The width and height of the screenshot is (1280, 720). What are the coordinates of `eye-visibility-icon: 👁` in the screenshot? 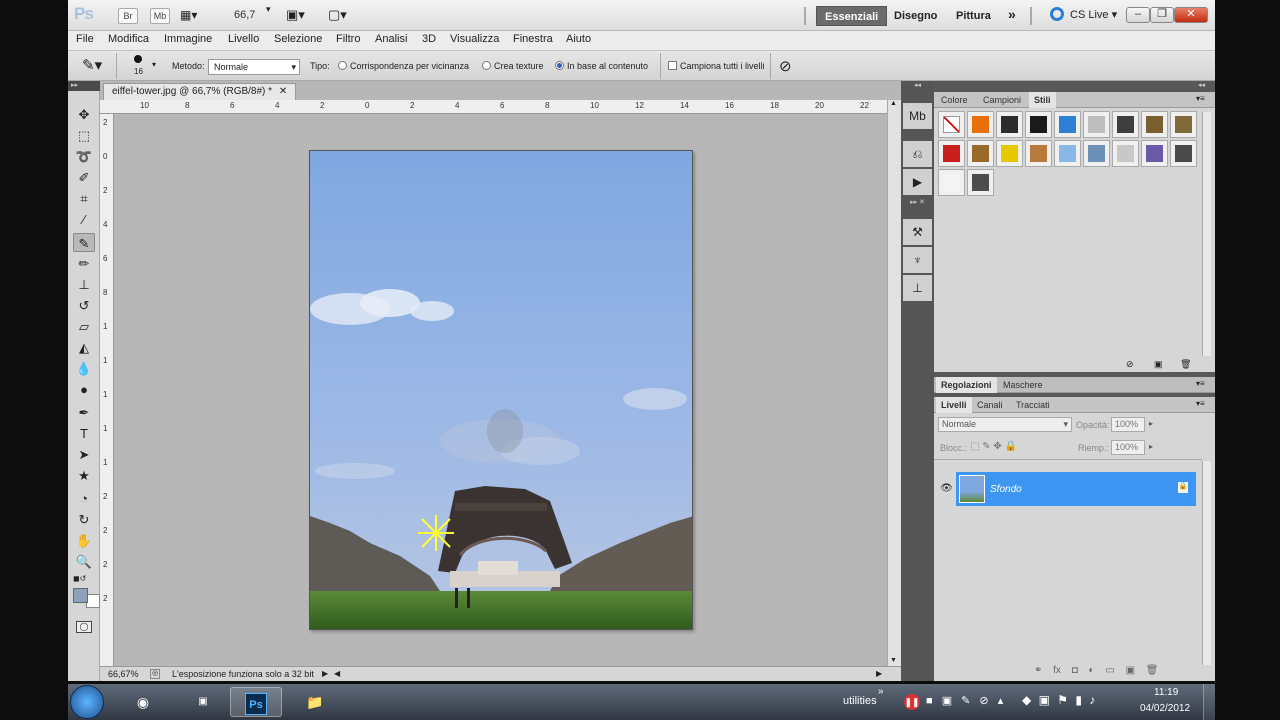 It's located at (946, 489).